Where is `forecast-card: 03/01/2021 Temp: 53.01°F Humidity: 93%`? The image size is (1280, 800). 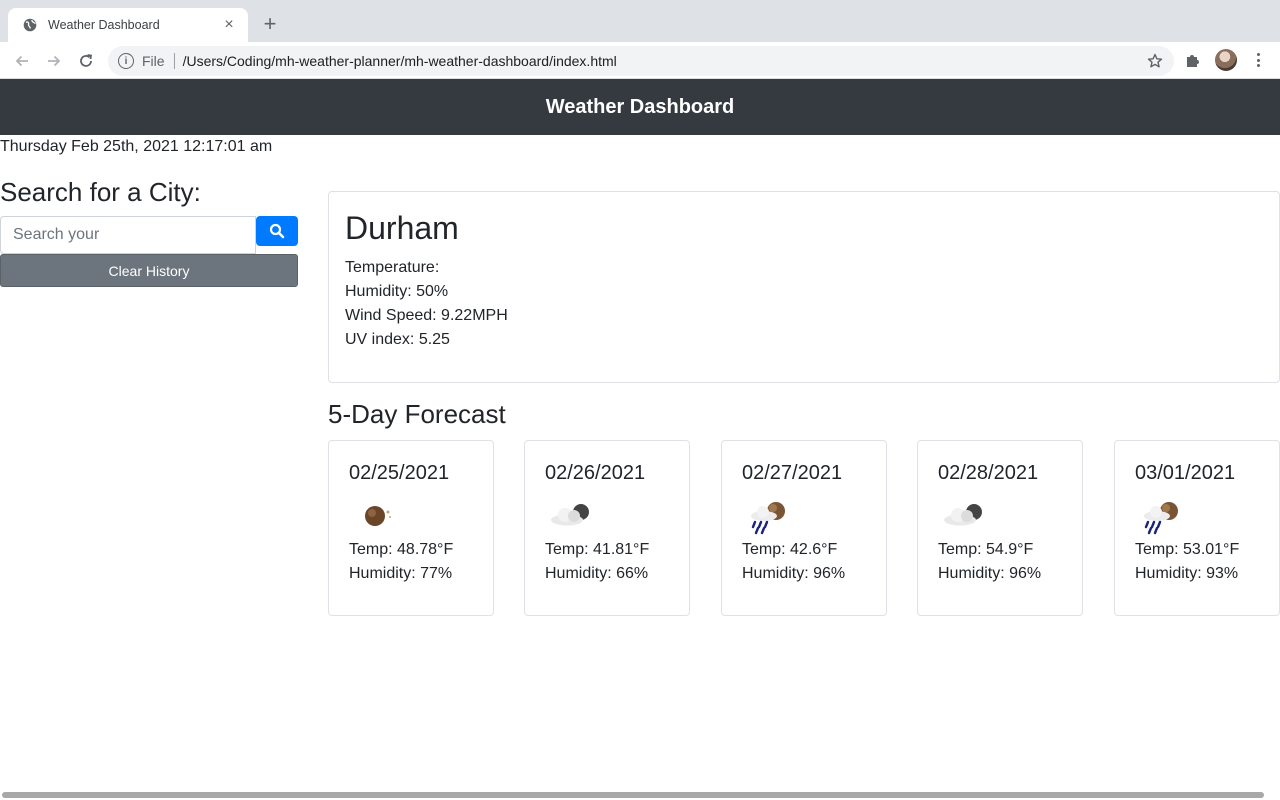 forecast-card: 03/01/2021 Temp: 53.01°F Humidity: 93% is located at coordinates (1197, 528).